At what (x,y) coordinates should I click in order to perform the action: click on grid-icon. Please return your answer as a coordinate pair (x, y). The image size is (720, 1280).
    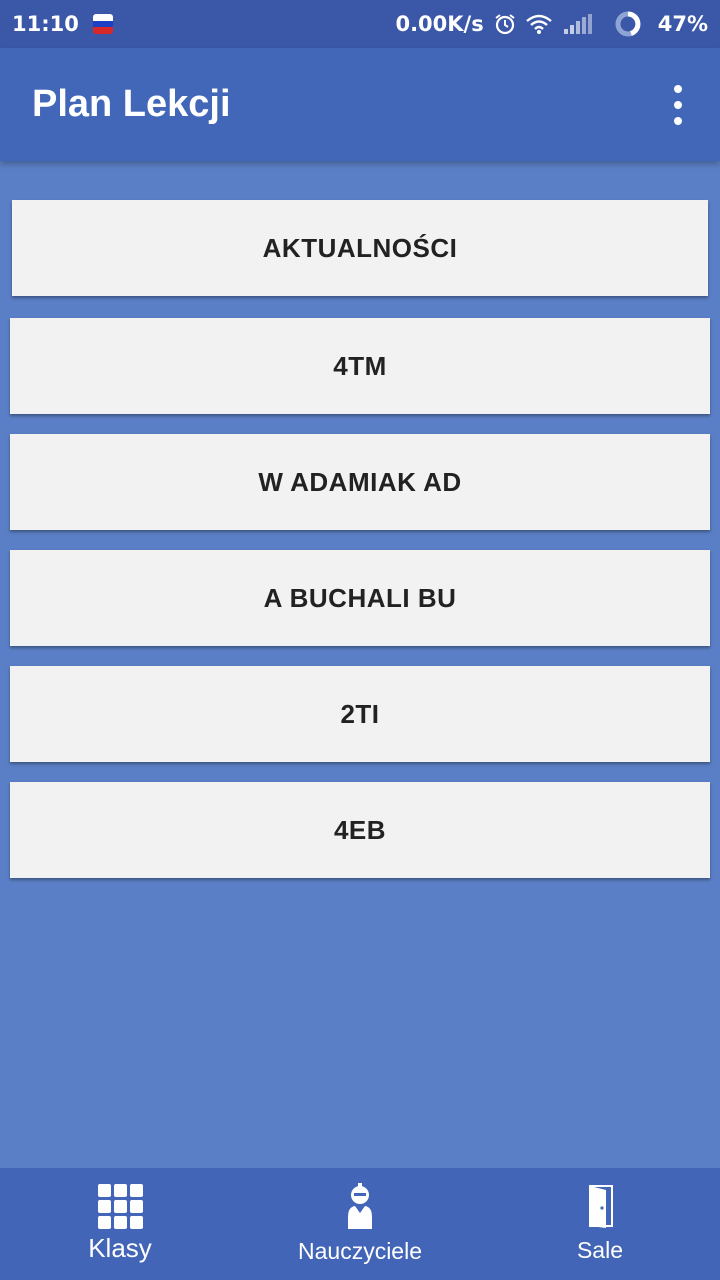
    Looking at the image, I should click on (120, 1206).